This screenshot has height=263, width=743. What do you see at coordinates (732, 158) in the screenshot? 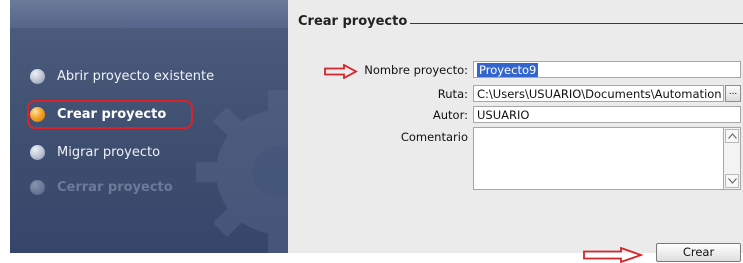
I see `comentario-scrollbar` at bounding box center [732, 158].